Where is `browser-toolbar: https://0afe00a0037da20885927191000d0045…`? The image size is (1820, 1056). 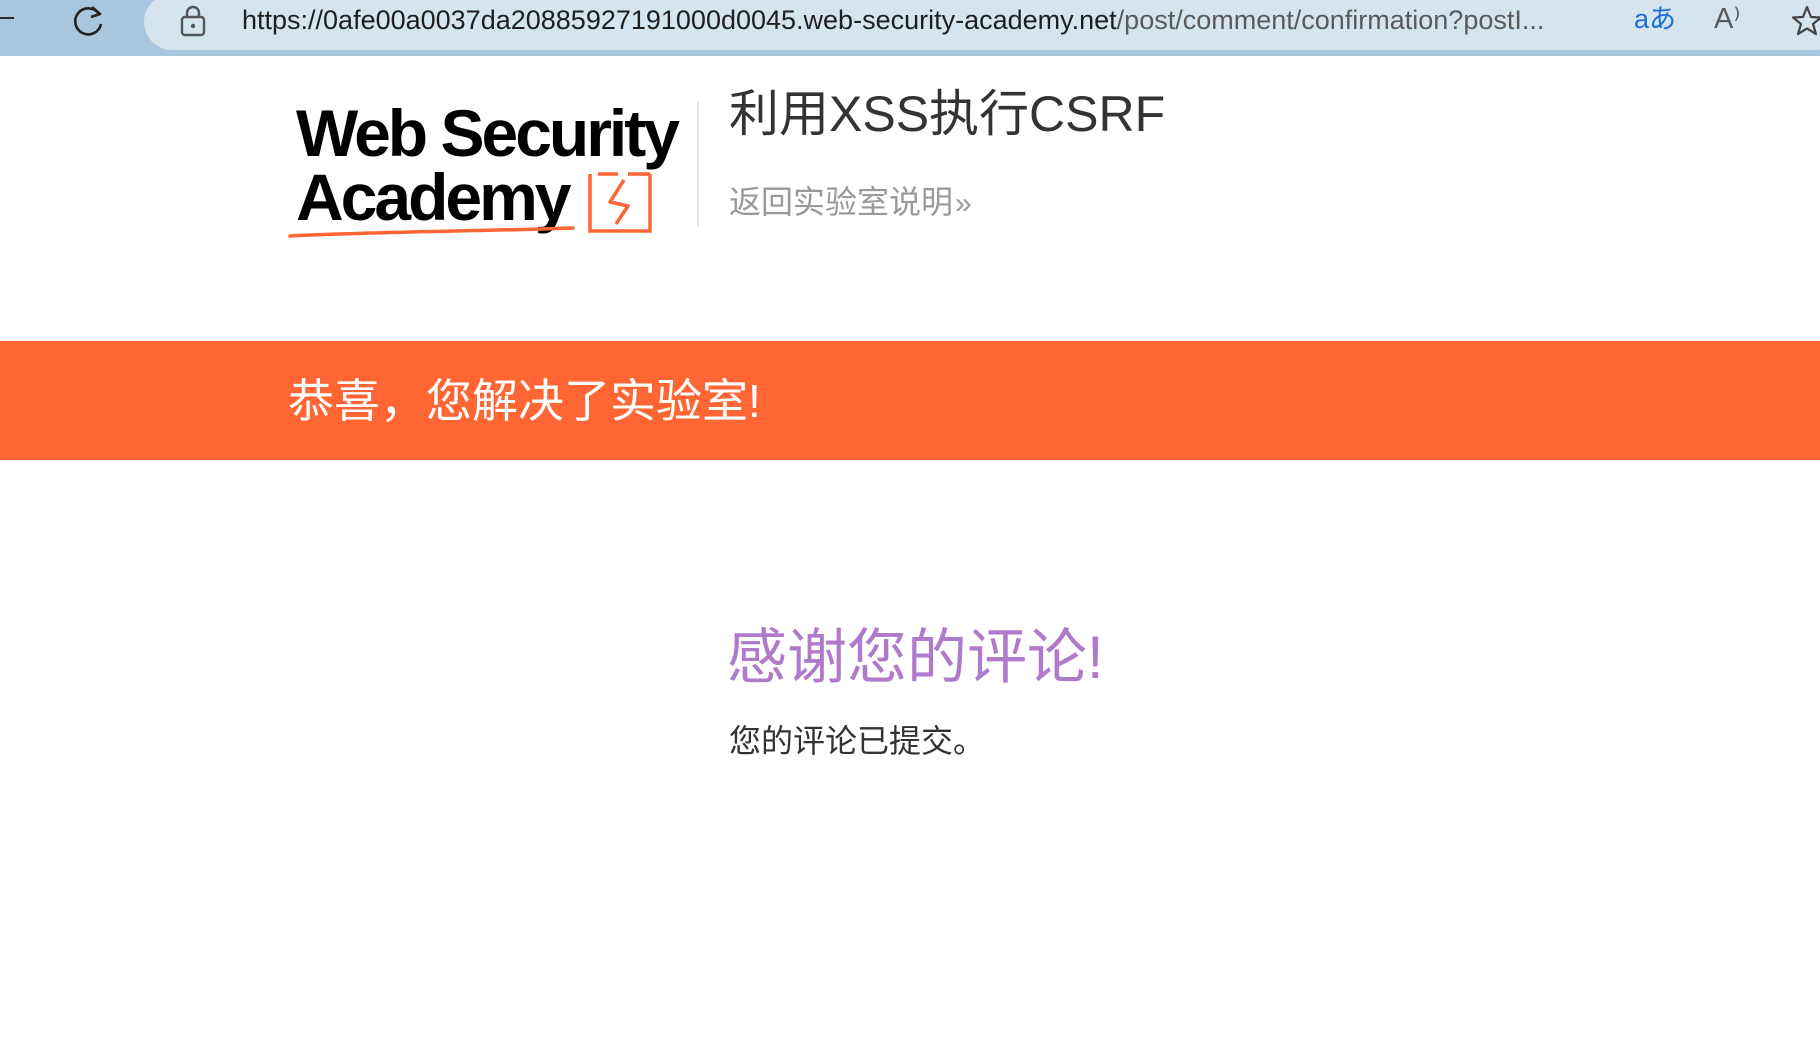 browser-toolbar: https://0afe00a0037da20885927191000d0045… is located at coordinates (910, 28).